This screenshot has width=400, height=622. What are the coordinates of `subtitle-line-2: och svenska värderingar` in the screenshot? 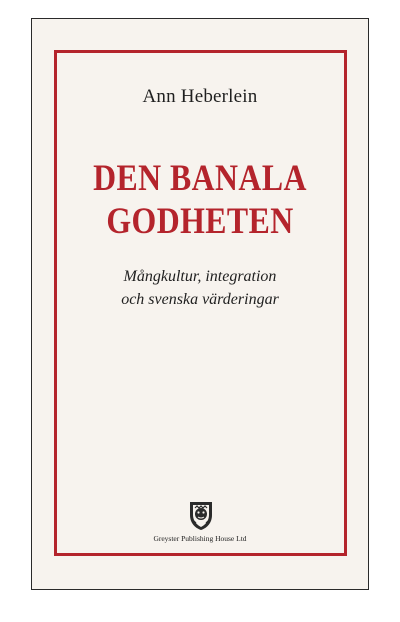 It's located at (200, 299).